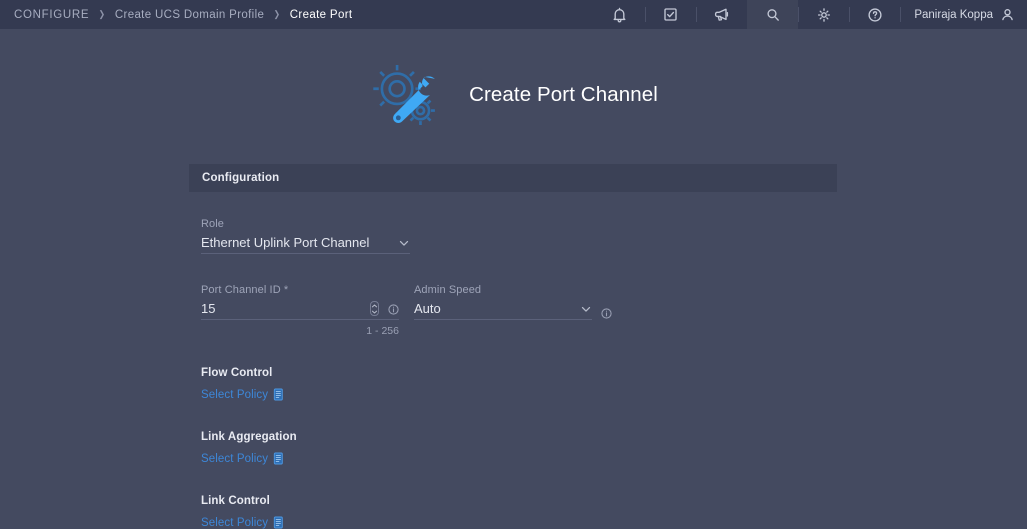  Describe the element at coordinates (519, 384) in the screenshot. I see `flow-control-section: Flow Control Select Policy` at that location.